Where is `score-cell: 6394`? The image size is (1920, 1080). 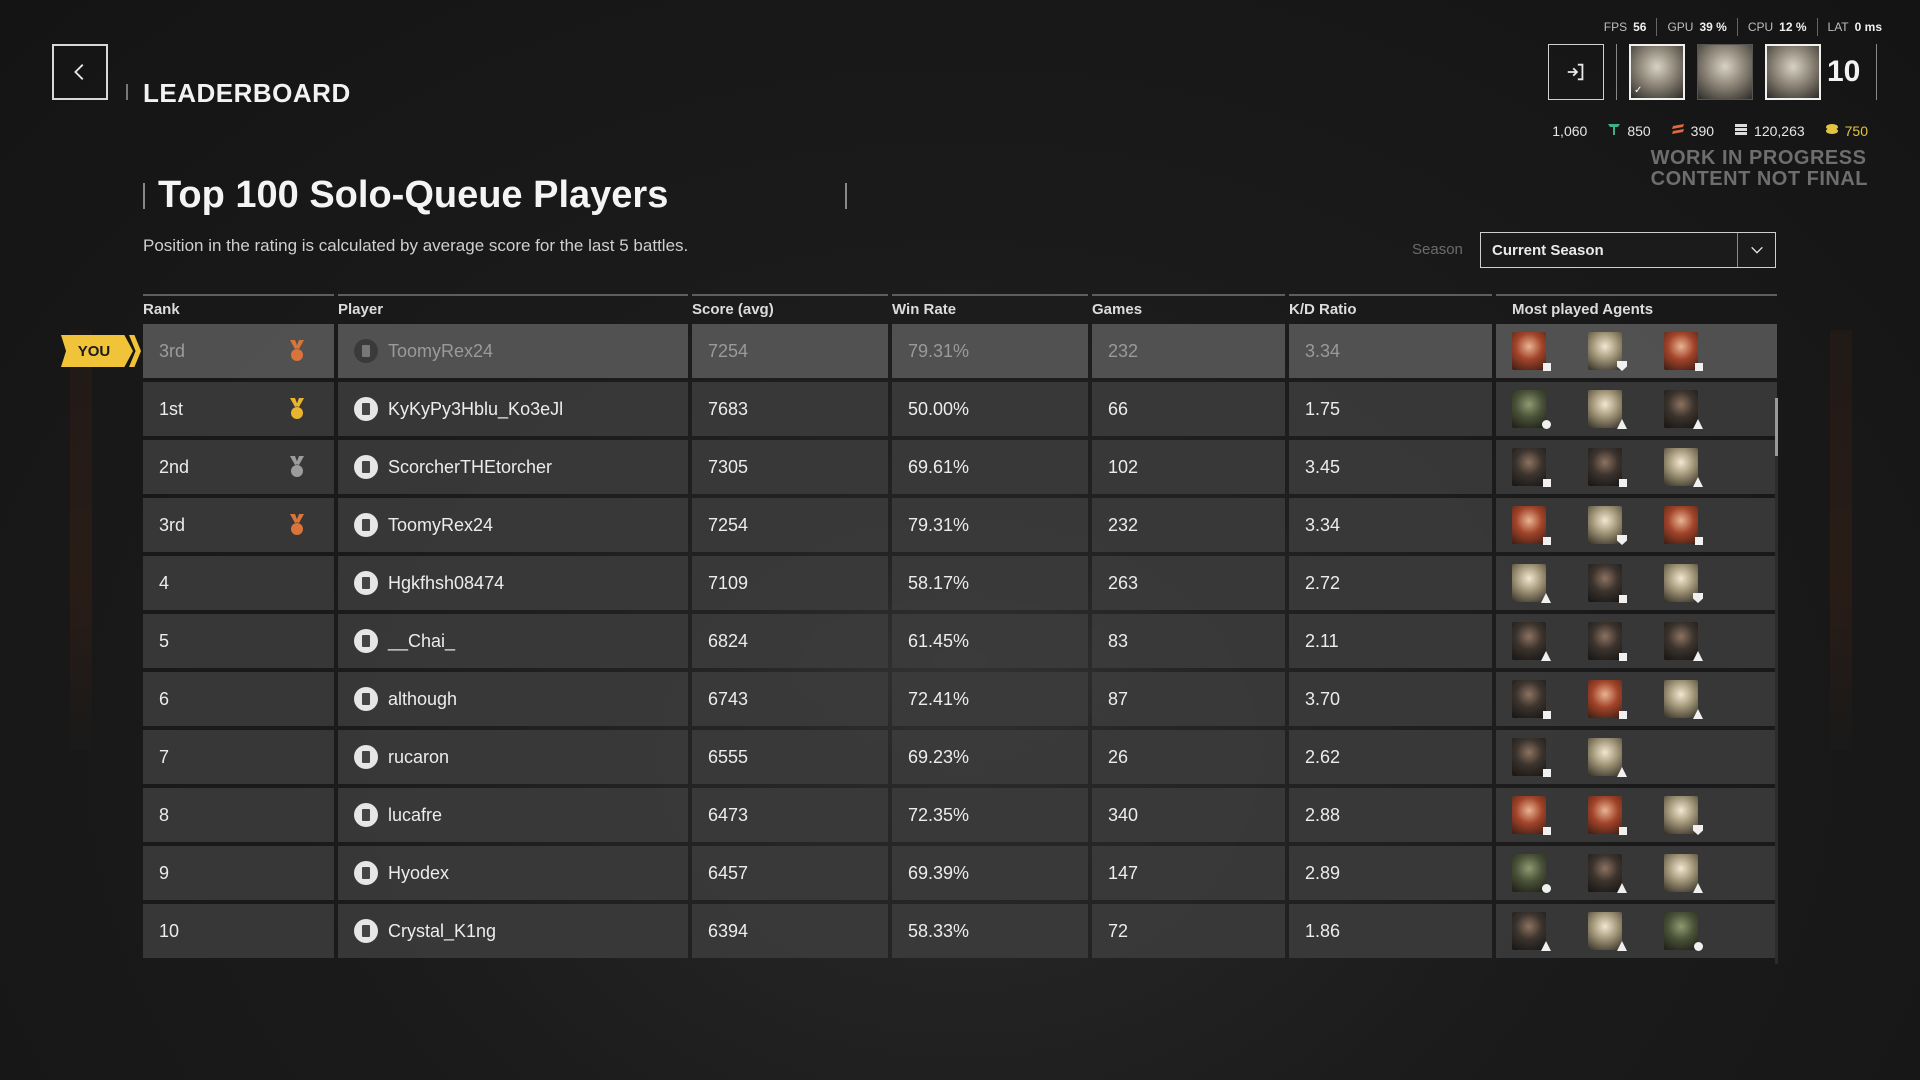
score-cell: 6394 is located at coordinates (790, 931).